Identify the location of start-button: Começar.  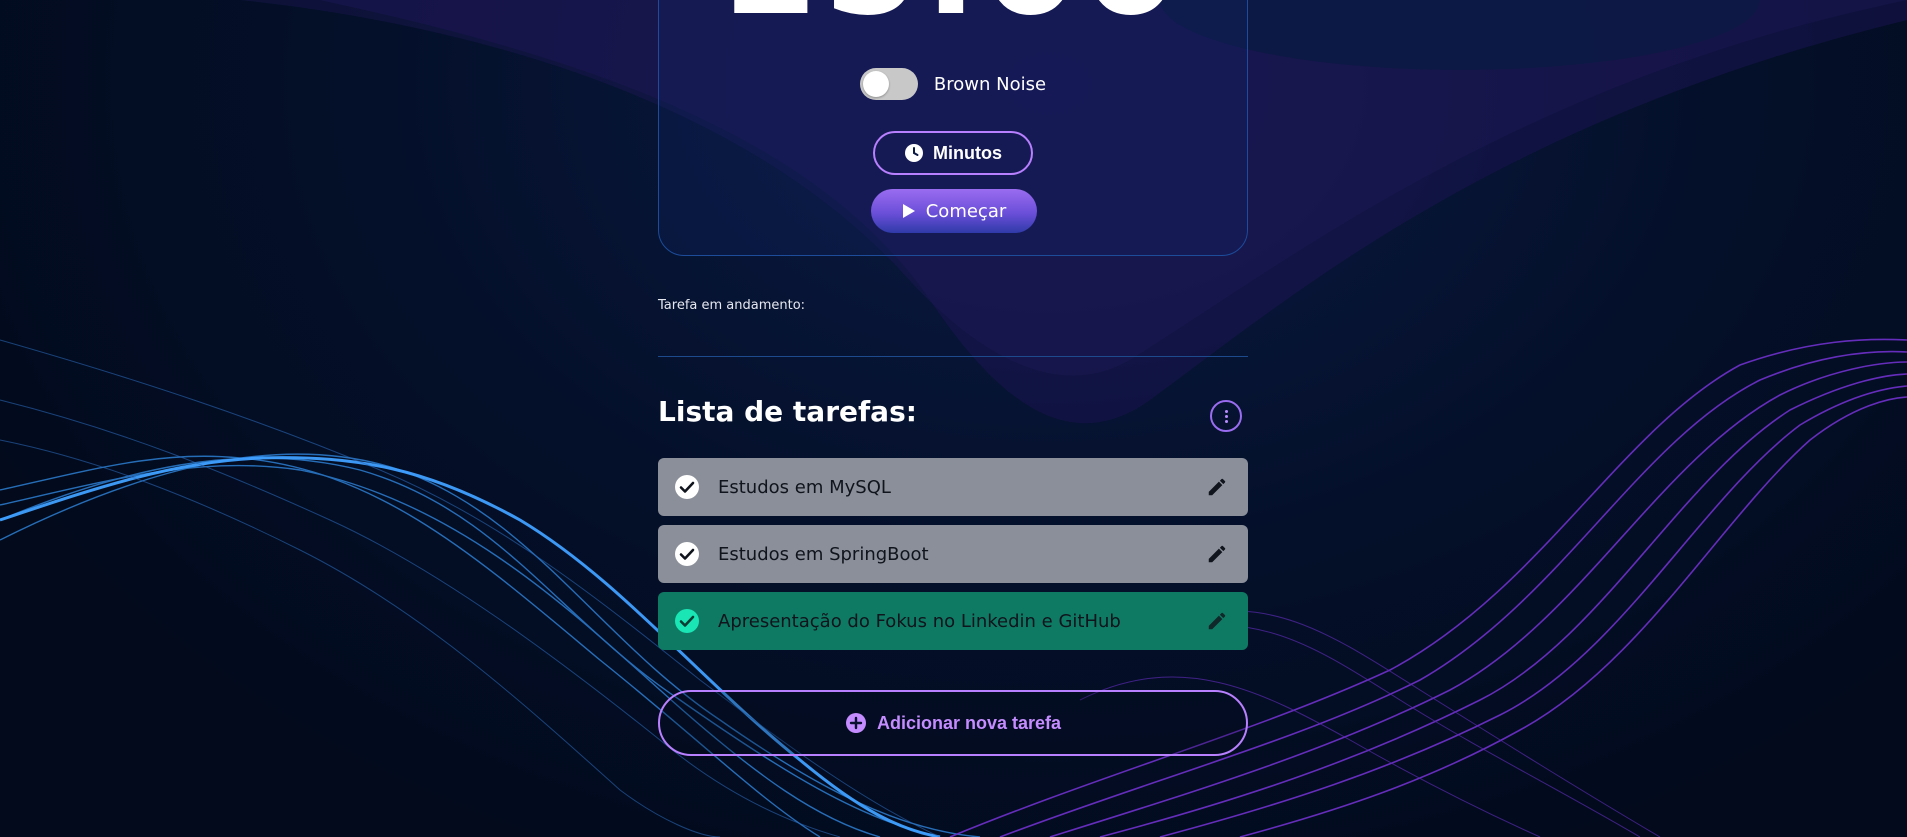
(954, 211).